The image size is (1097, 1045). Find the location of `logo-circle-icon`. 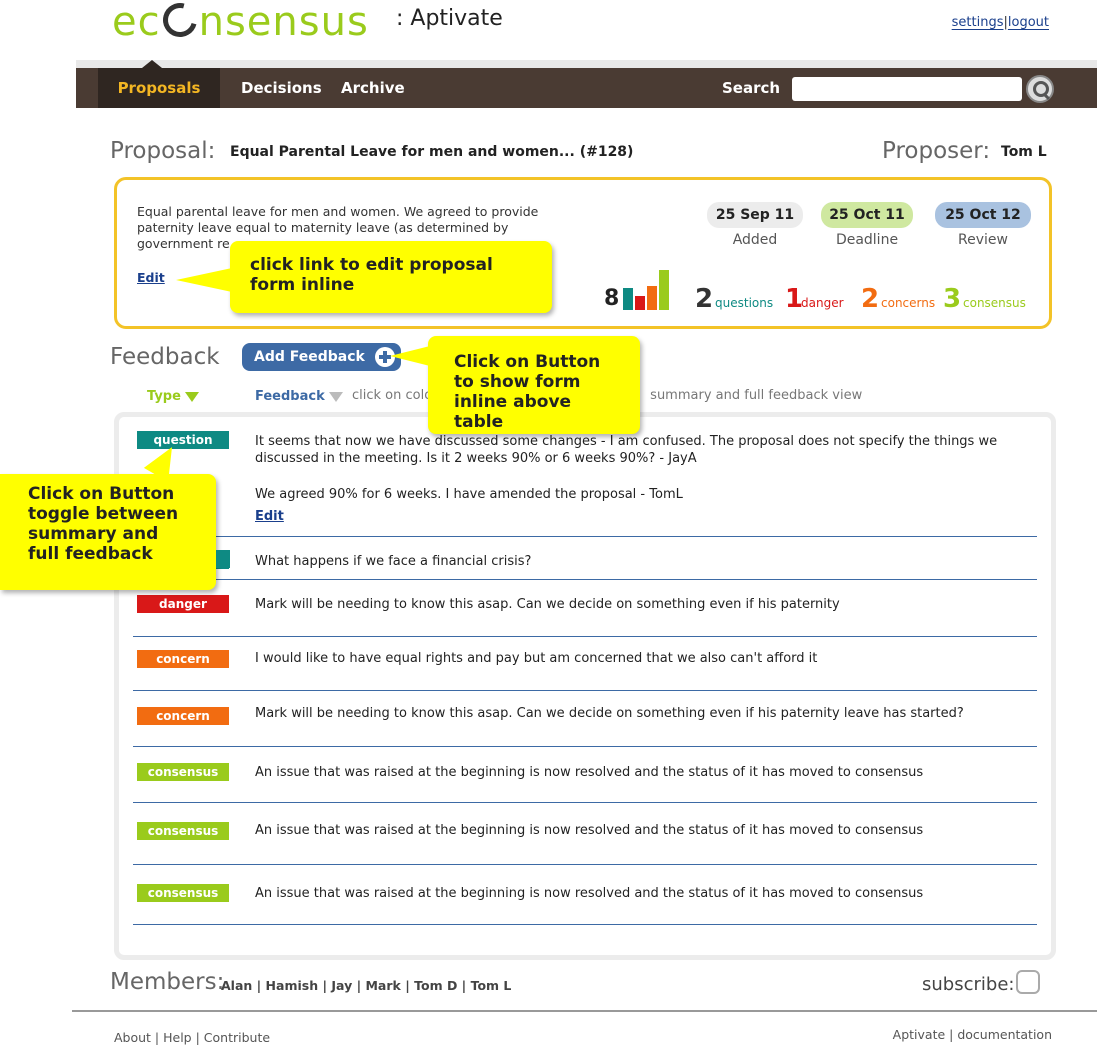

logo-circle-icon is located at coordinates (179, 22).